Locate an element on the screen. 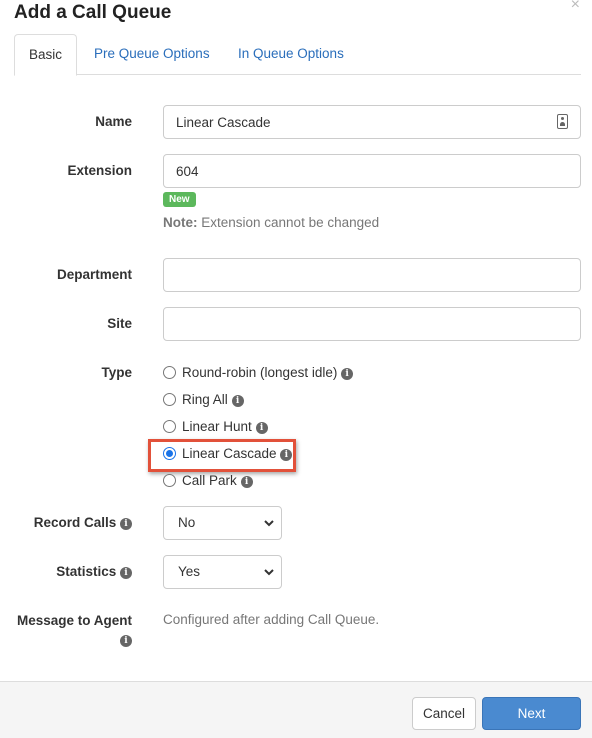  type-option-round-robin: Round-robin (longest idle) i is located at coordinates (258, 374).